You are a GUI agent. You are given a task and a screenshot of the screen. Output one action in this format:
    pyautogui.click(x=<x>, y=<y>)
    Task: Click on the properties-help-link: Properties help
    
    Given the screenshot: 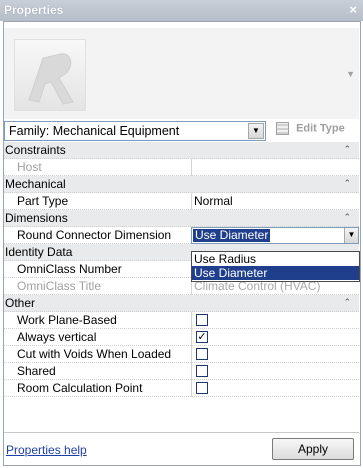 What is the action you would take?
    pyautogui.click(x=46, y=450)
    